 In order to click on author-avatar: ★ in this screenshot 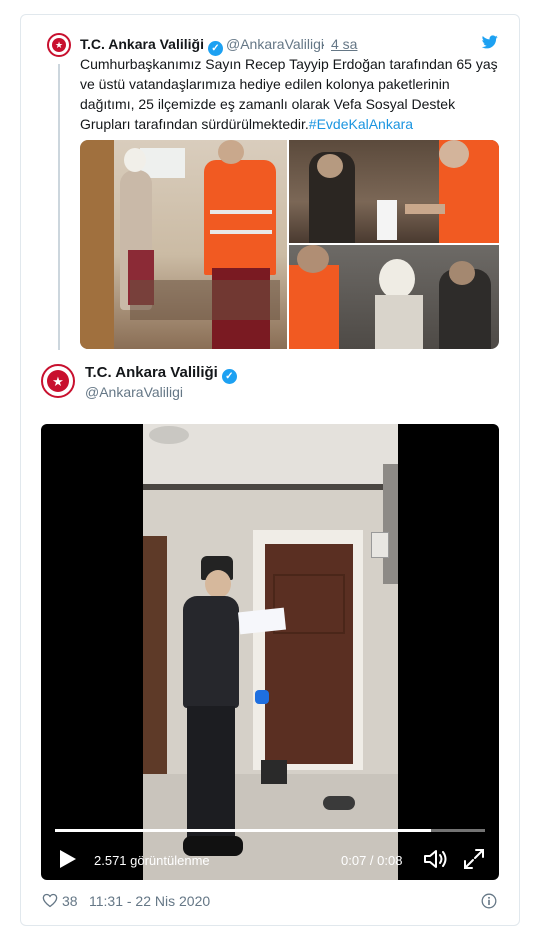, I will do `click(58, 381)`.